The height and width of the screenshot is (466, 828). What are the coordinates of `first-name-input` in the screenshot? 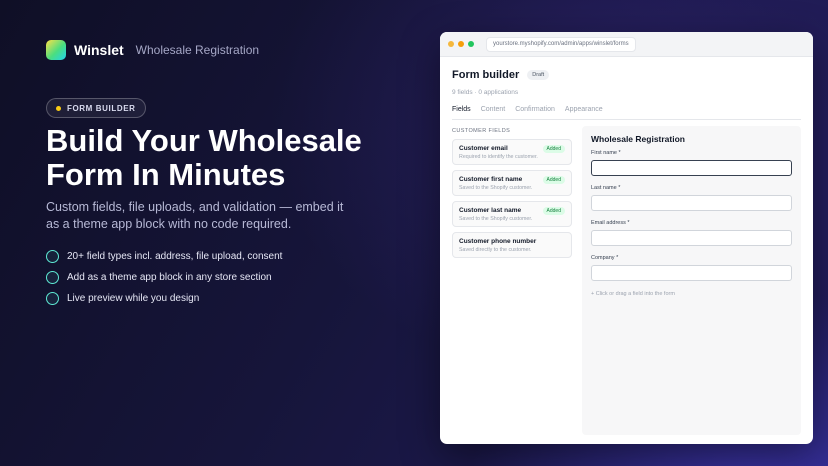 It's located at (691, 168).